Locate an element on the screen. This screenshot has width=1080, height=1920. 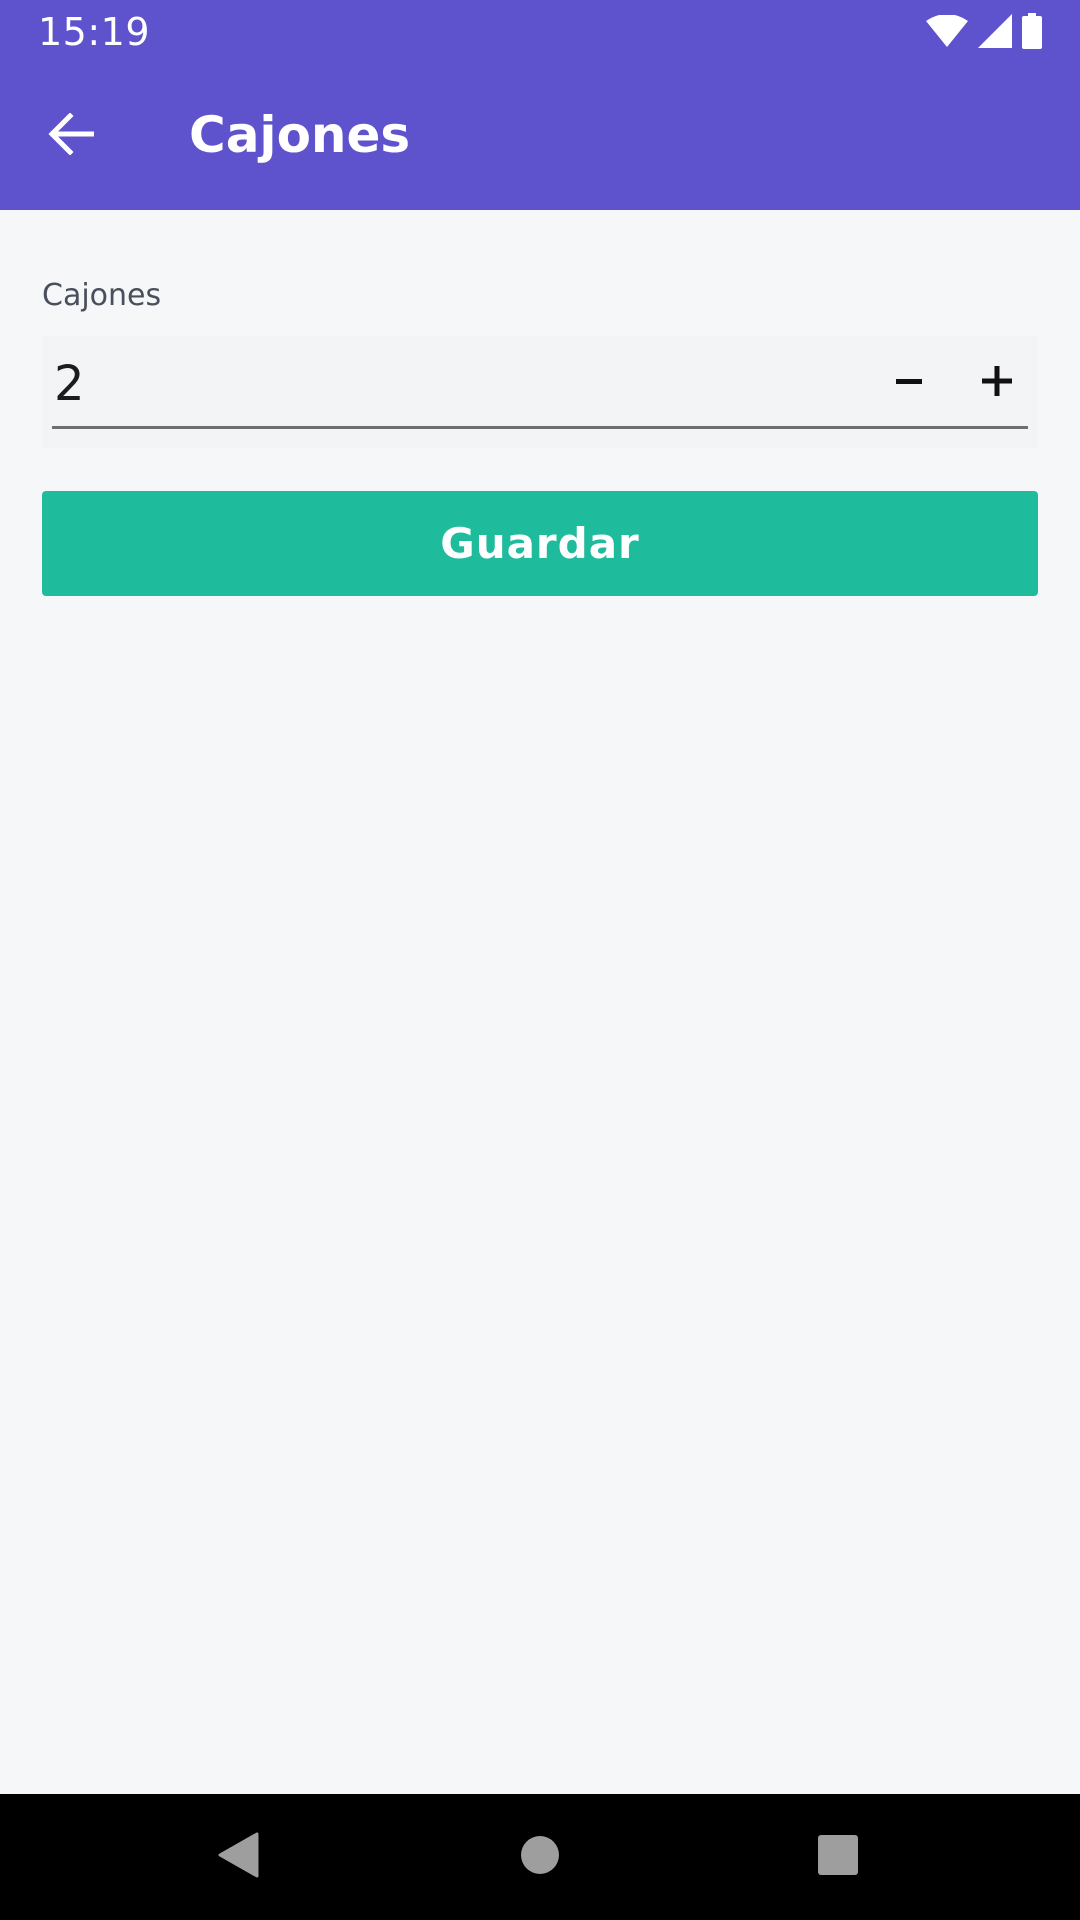
wifi-icon is located at coordinates (947, 31).